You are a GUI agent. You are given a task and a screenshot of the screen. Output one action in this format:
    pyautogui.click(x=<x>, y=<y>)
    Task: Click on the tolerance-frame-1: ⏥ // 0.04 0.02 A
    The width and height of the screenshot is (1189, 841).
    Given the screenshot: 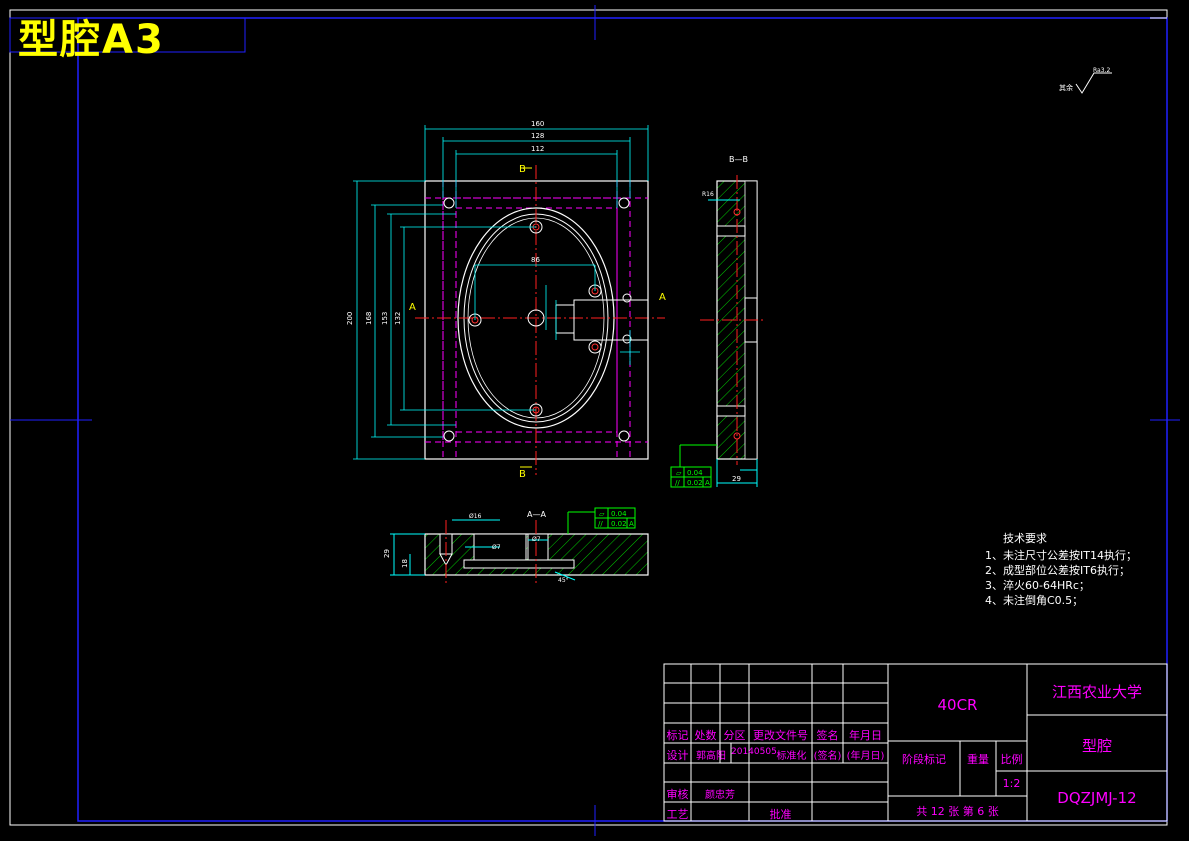 What is the action you would take?
    pyautogui.click(x=691, y=477)
    